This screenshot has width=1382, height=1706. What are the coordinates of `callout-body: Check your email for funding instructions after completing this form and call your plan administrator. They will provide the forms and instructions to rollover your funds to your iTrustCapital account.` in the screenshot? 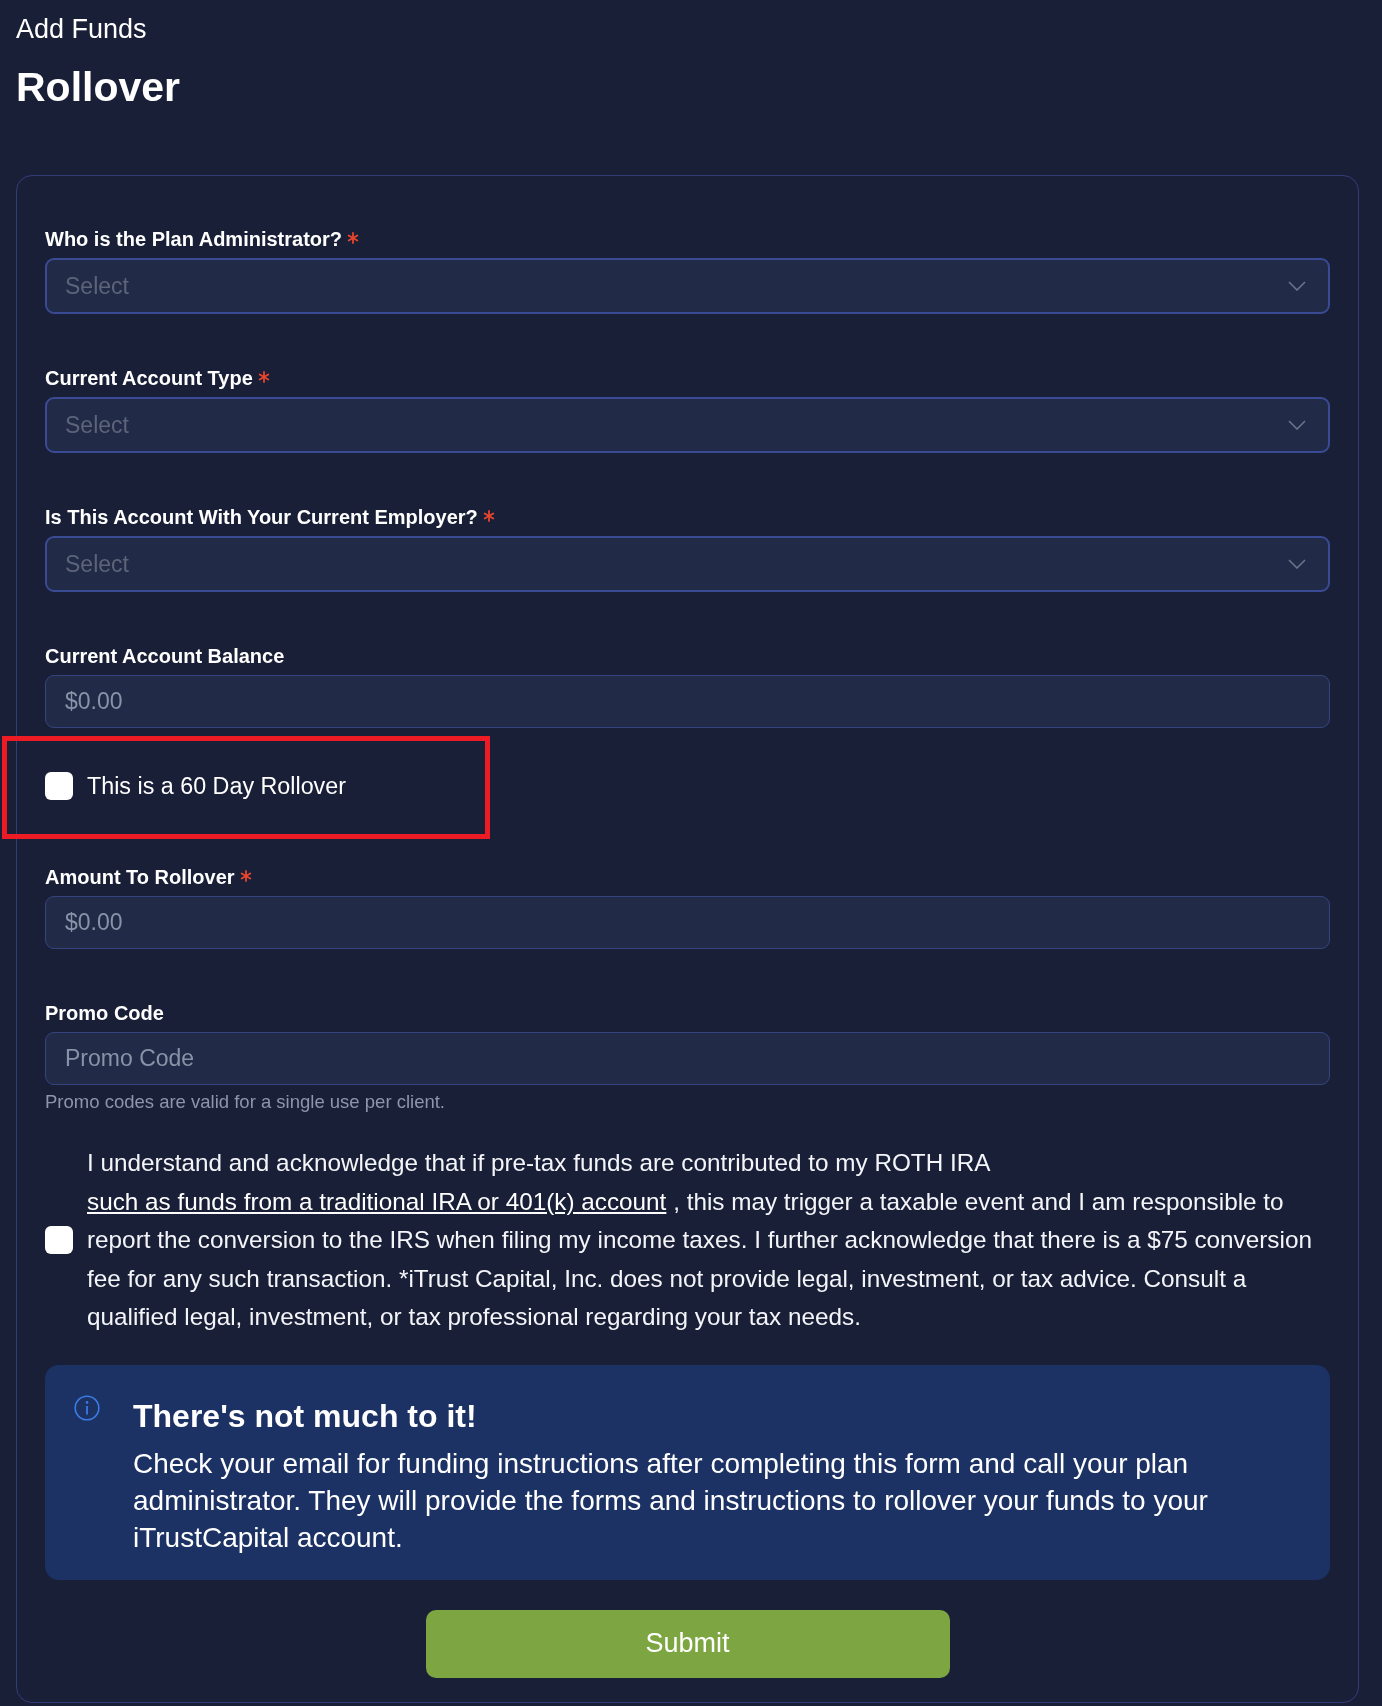 It's located at (671, 1500).